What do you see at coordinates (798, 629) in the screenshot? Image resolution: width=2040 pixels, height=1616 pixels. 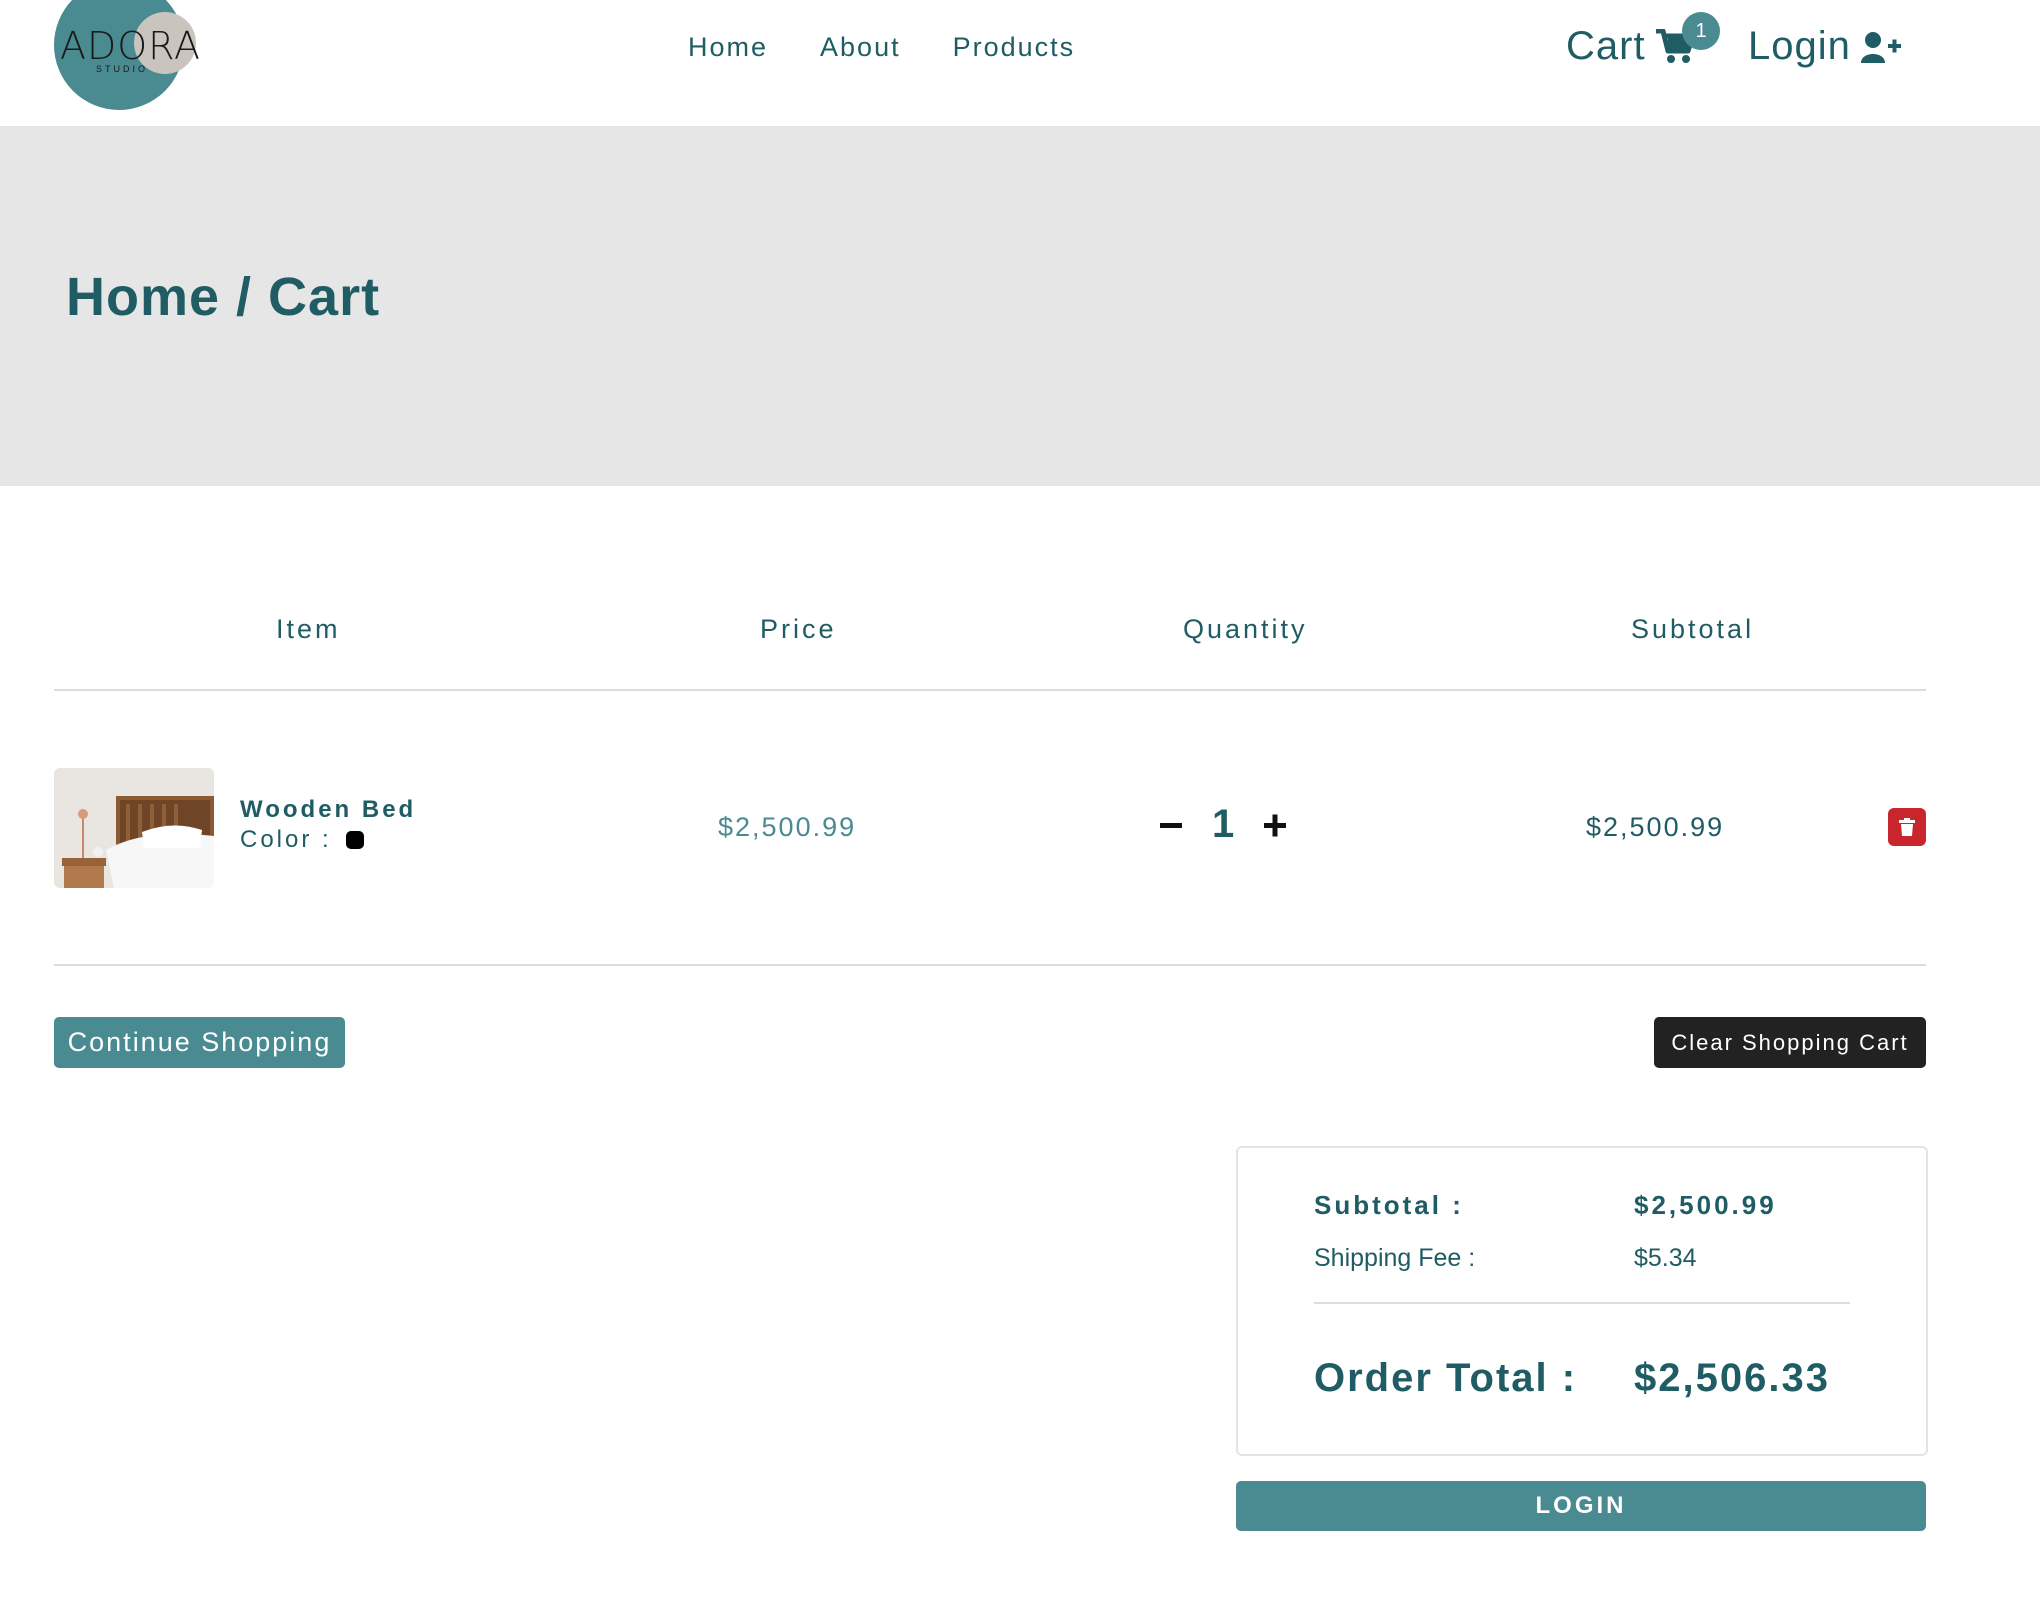 I see `column-header-price: Price` at bounding box center [798, 629].